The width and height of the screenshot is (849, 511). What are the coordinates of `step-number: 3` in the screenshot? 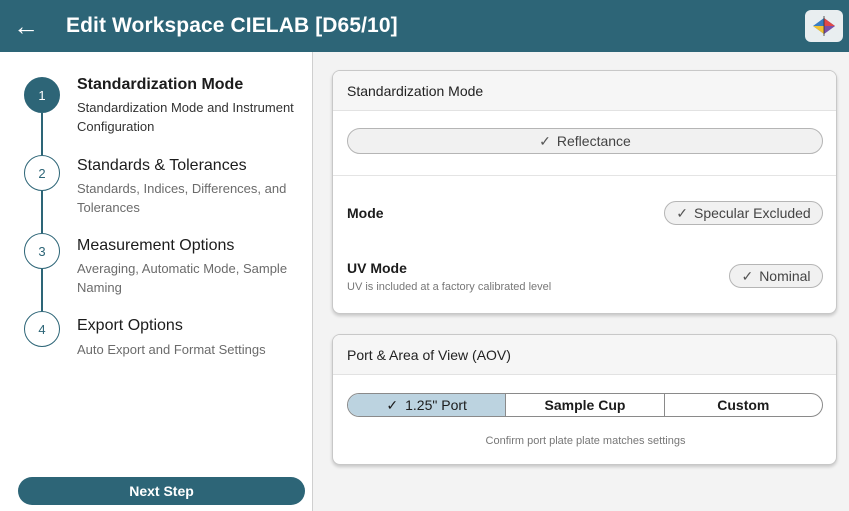 It's located at (42, 251).